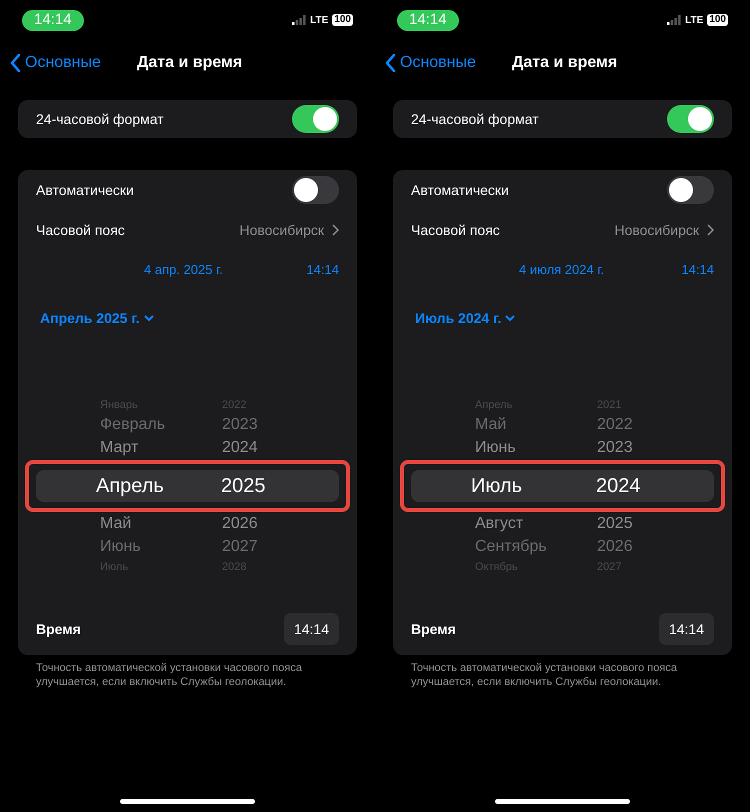 This screenshot has width=750, height=812. Describe the element at coordinates (120, 448) in the screenshot. I see `month-option: Март` at that location.